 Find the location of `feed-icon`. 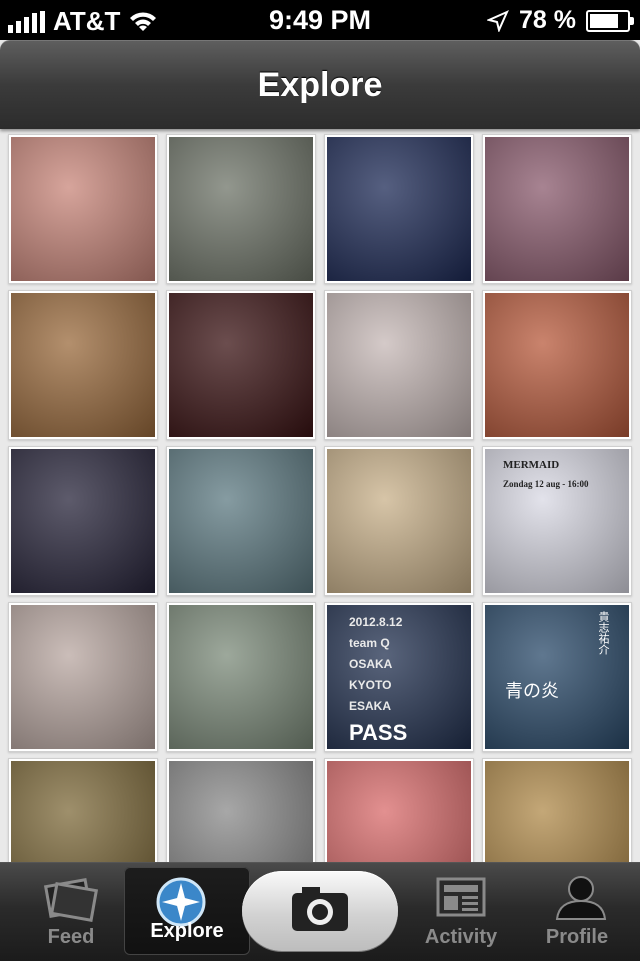

feed-icon is located at coordinates (71, 900).